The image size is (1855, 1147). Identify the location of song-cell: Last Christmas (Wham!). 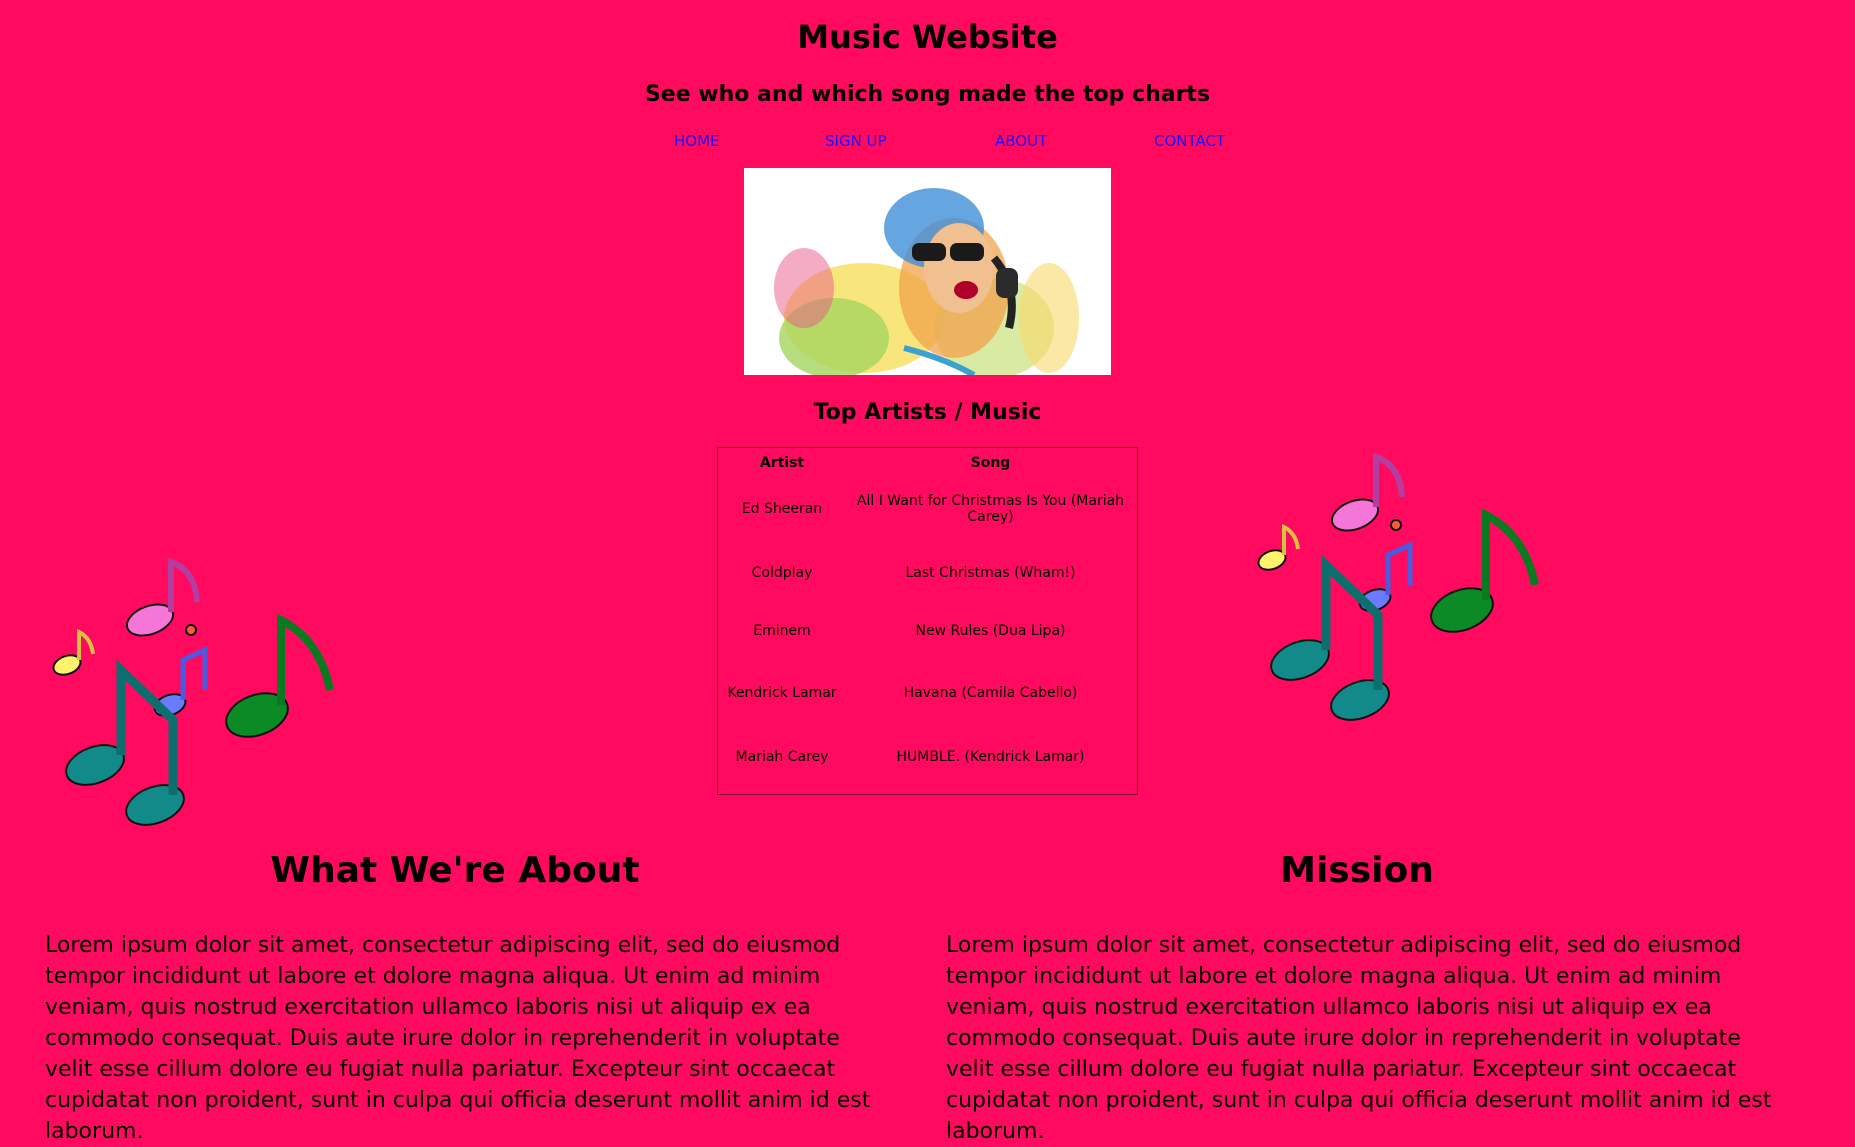
(990, 573).